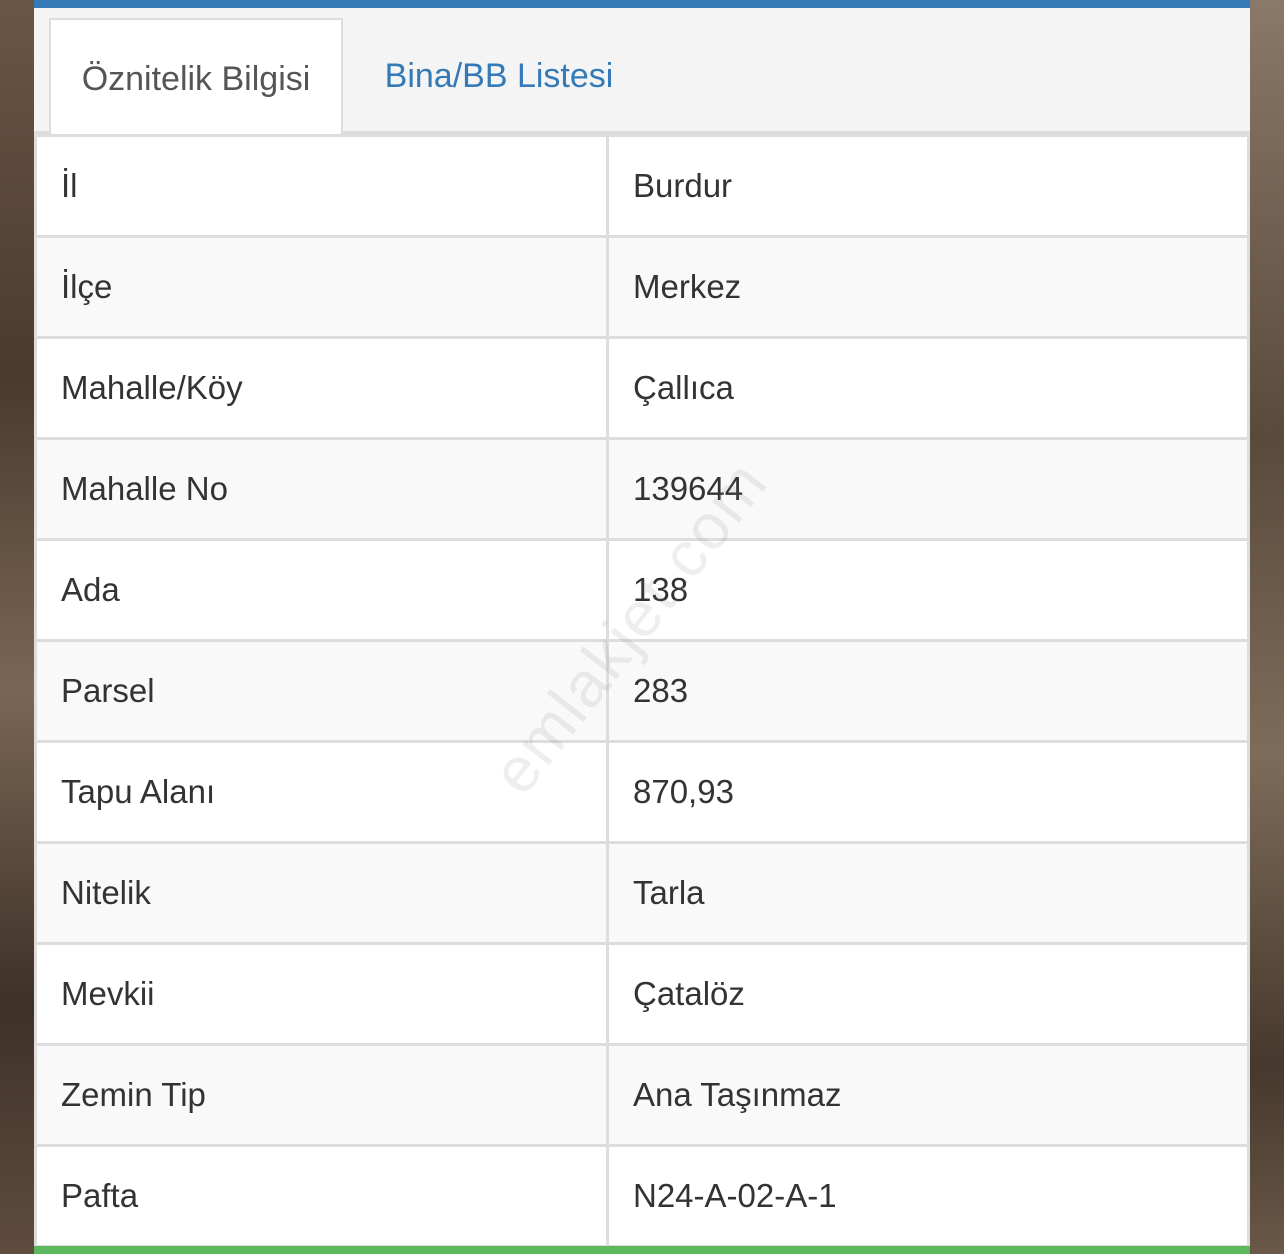 The image size is (1284, 1254). What do you see at coordinates (321, 1196) in the screenshot?
I see `row-key: Pafta` at bounding box center [321, 1196].